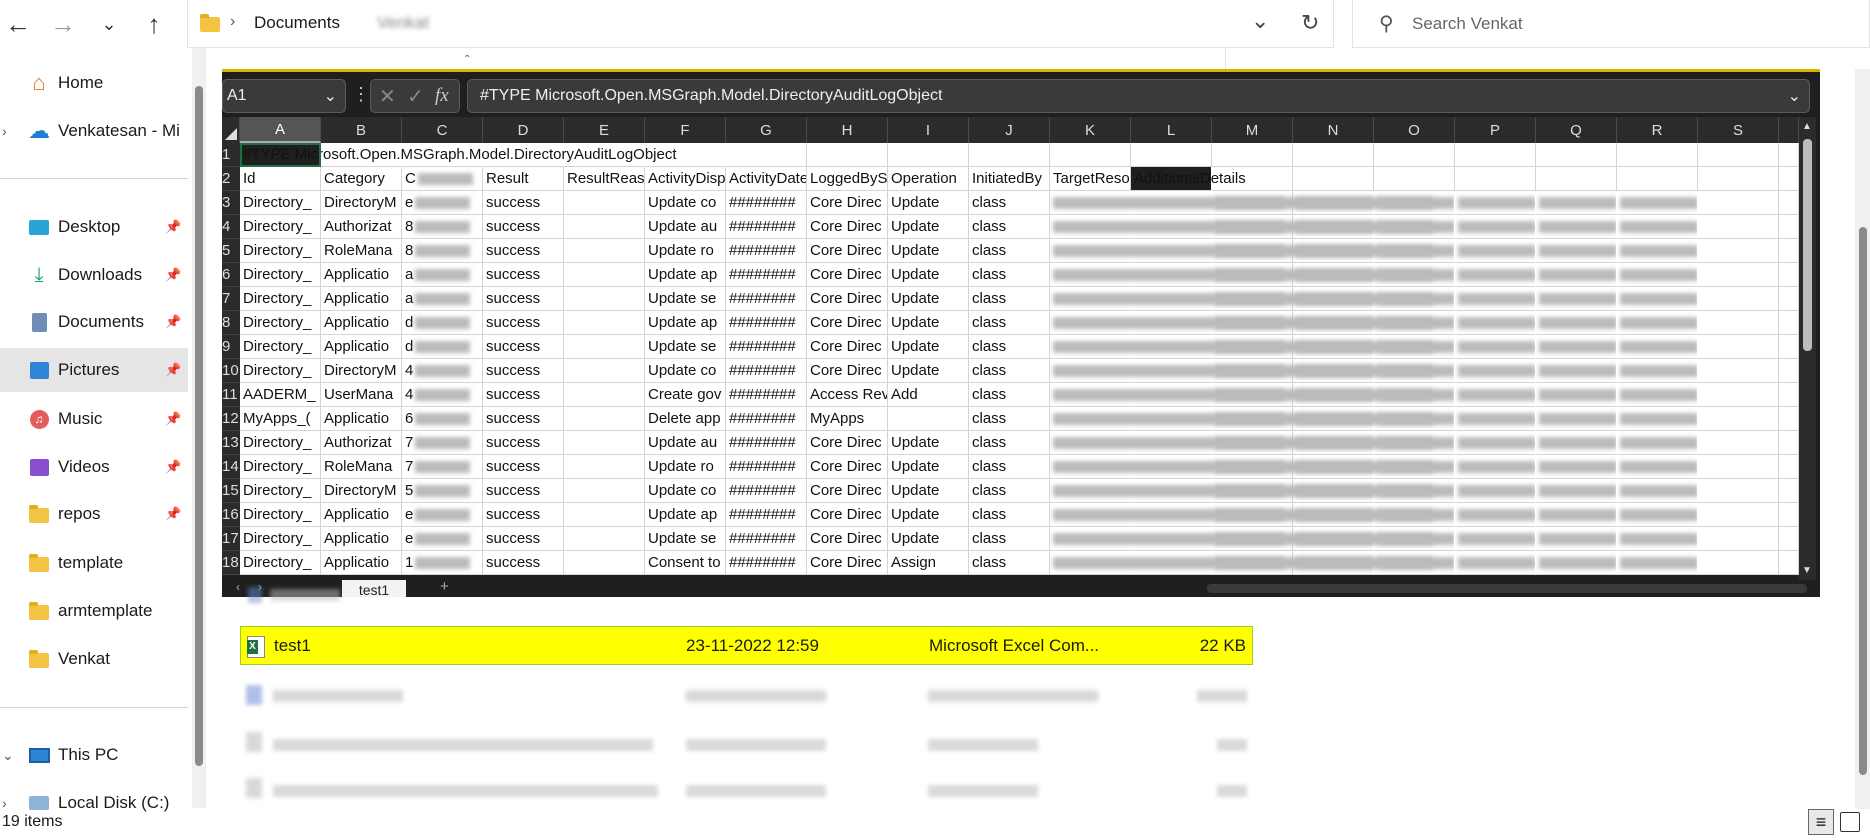 This screenshot has height=840, width=1870. Describe the element at coordinates (1310, 23) in the screenshot. I see `refresh-icon: ↻` at that location.